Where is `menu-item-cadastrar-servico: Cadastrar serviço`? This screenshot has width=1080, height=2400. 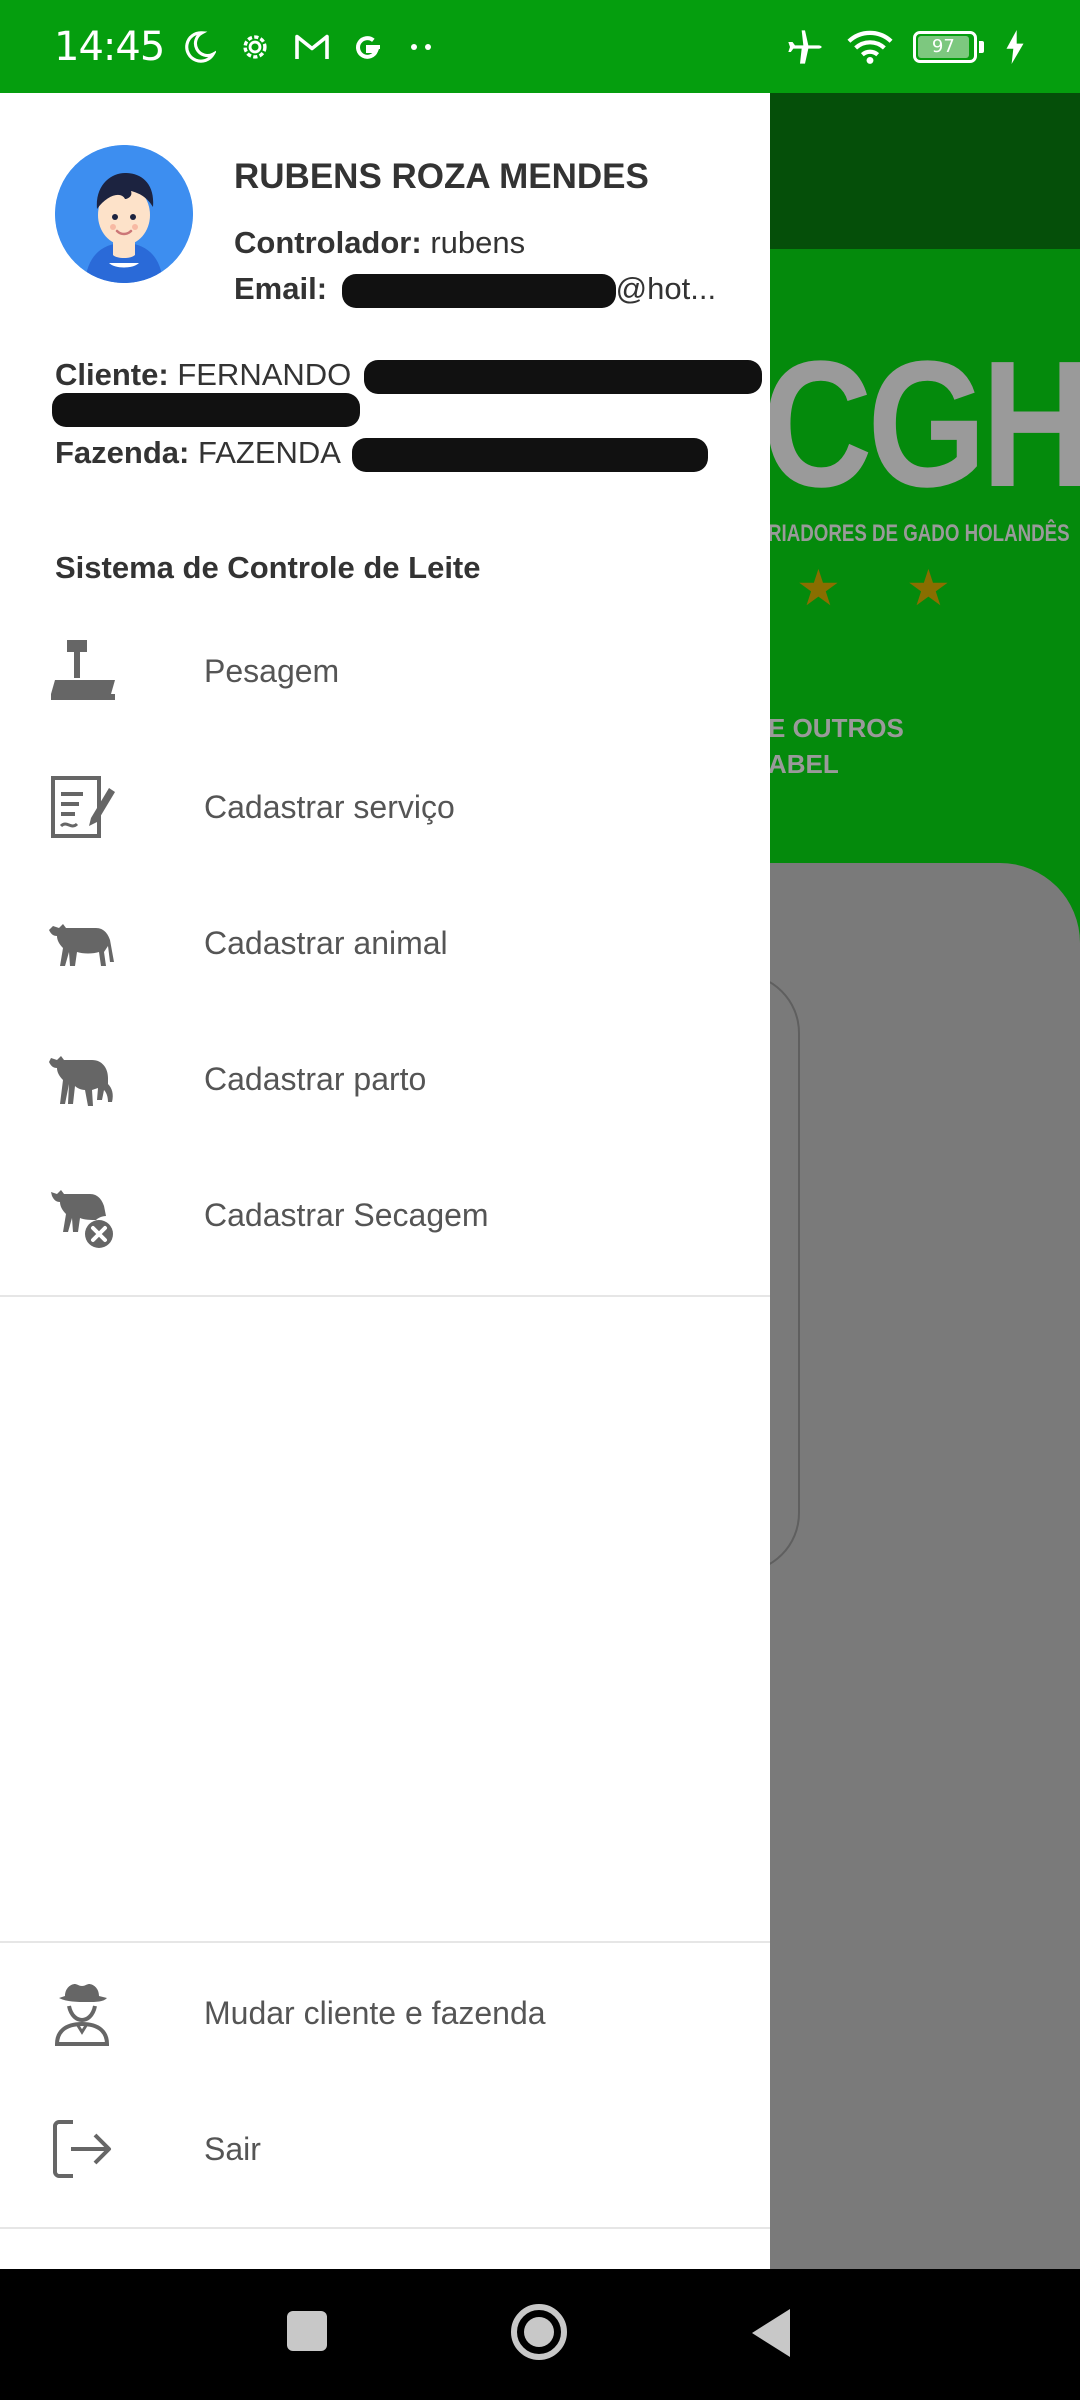
menu-item-cadastrar-servico: Cadastrar serviço is located at coordinates (385, 807).